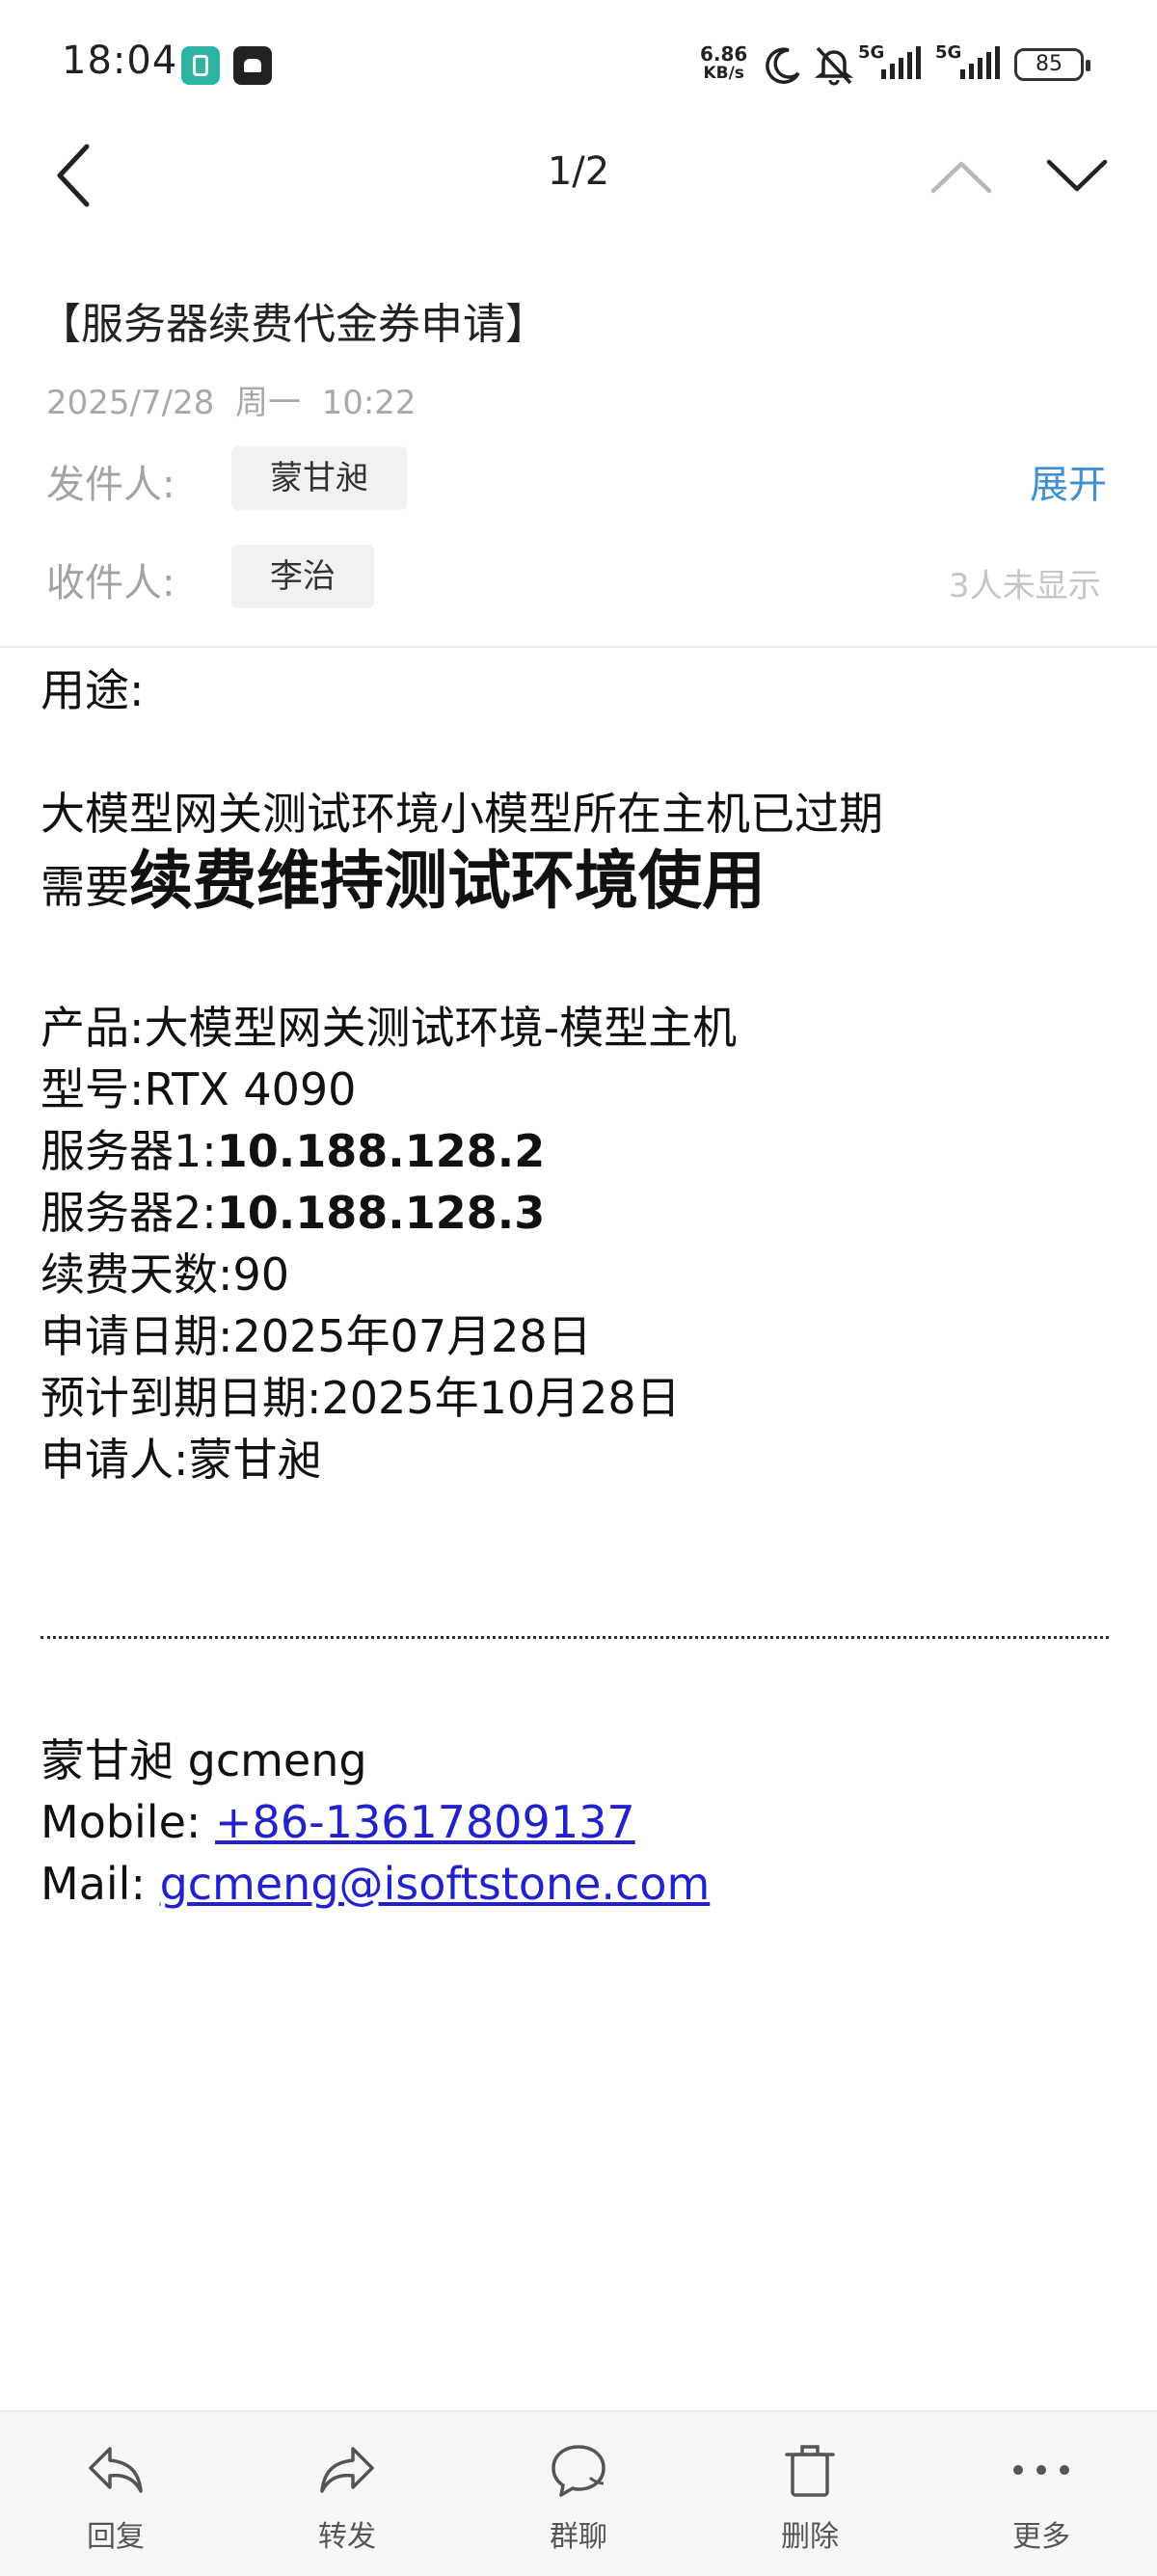 This screenshot has width=1157, height=2576. What do you see at coordinates (200, 66) in the screenshot?
I see `notification-app-icon` at bounding box center [200, 66].